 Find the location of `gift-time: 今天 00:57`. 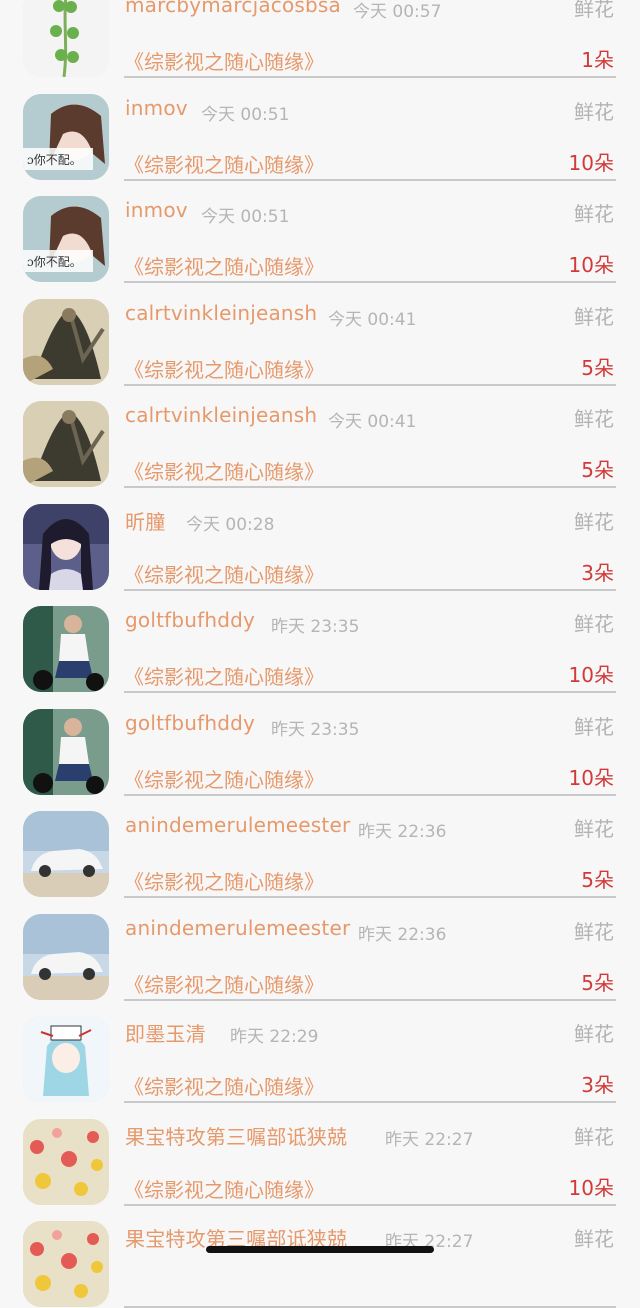

gift-time: 今天 00:57 is located at coordinates (397, 12).